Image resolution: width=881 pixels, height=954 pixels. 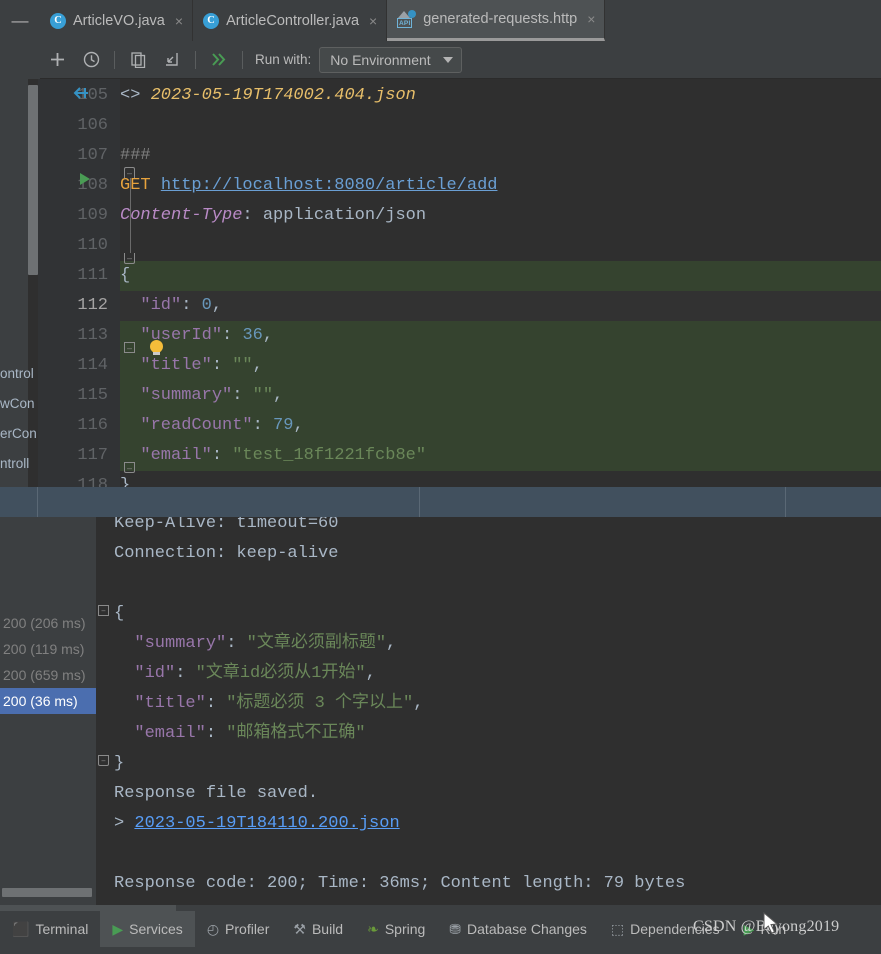 I want to click on tool-window-label: Profiler, so click(x=247, y=929).